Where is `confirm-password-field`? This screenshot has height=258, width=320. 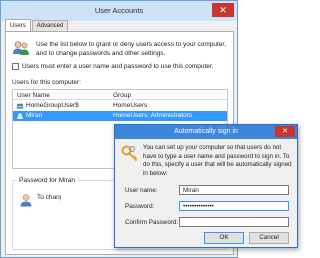 confirm-password-field is located at coordinates (234, 222).